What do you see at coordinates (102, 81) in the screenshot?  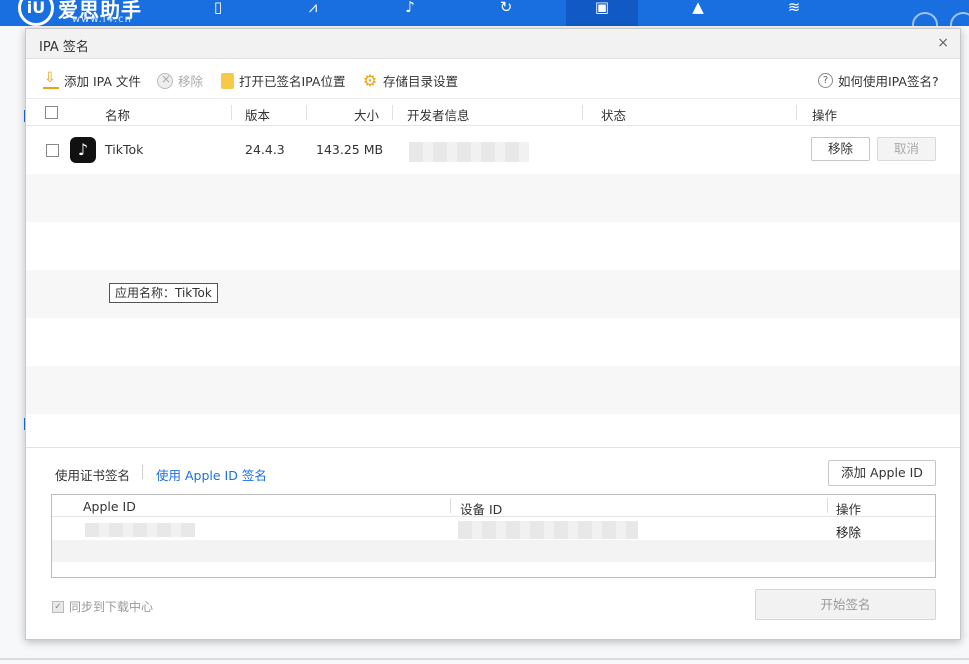 I see `add-ipa-label: 添加 IPA 文件` at bounding box center [102, 81].